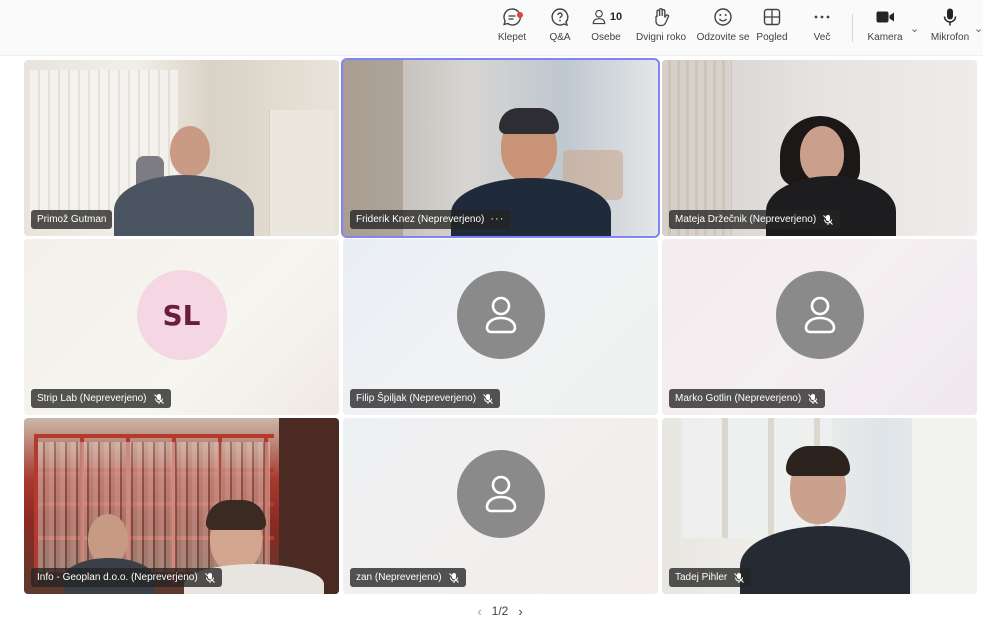  I want to click on participant-name: Mateja Držečnik (Nepreverjeno), so click(746, 219).